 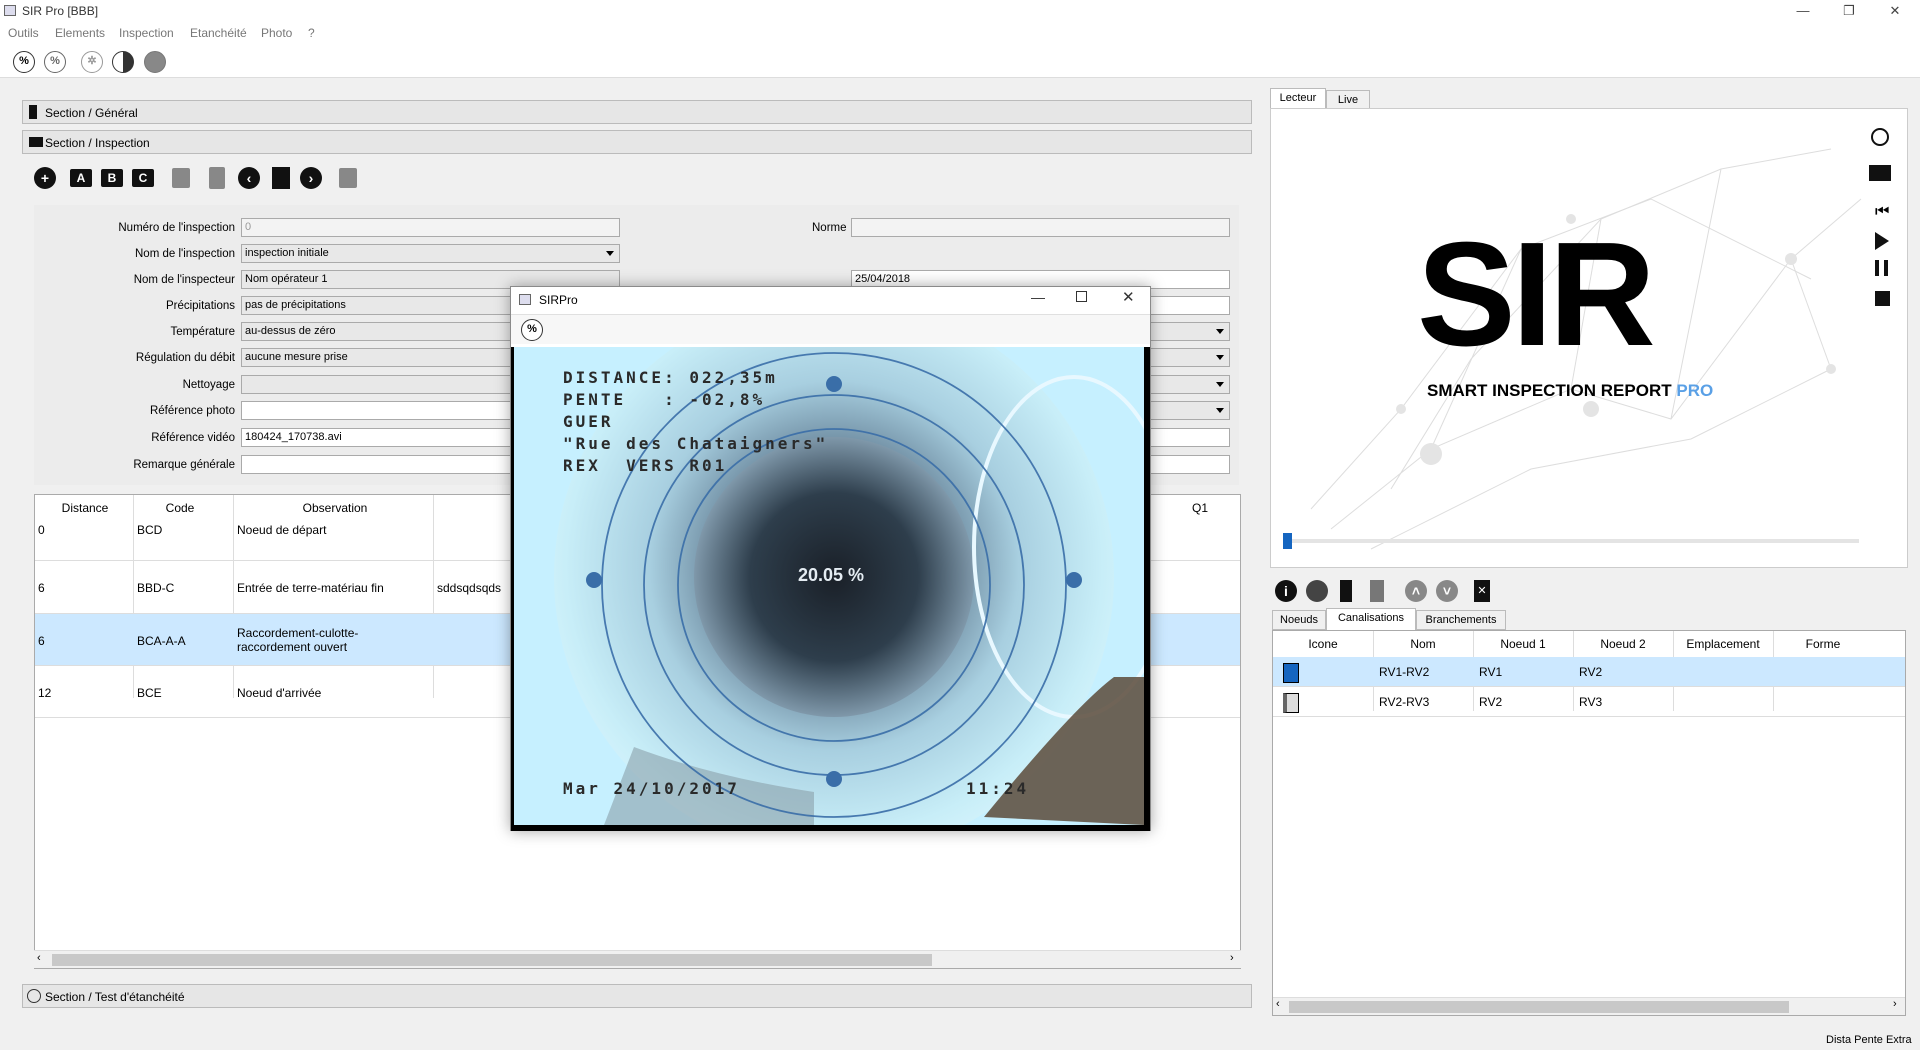 I want to click on contrast-icon, so click(x=123, y=62).